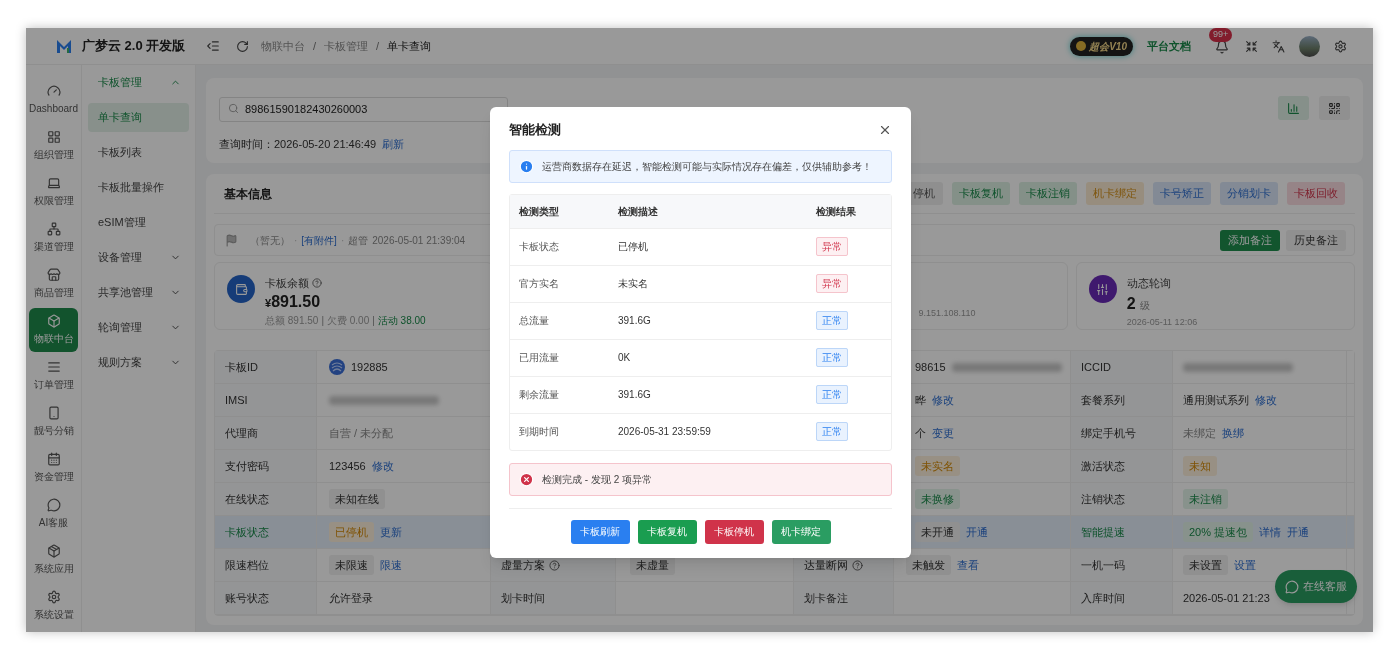  Describe the element at coordinates (53, 192) in the screenshot. I see `rail-item: 权限管理` at that location.